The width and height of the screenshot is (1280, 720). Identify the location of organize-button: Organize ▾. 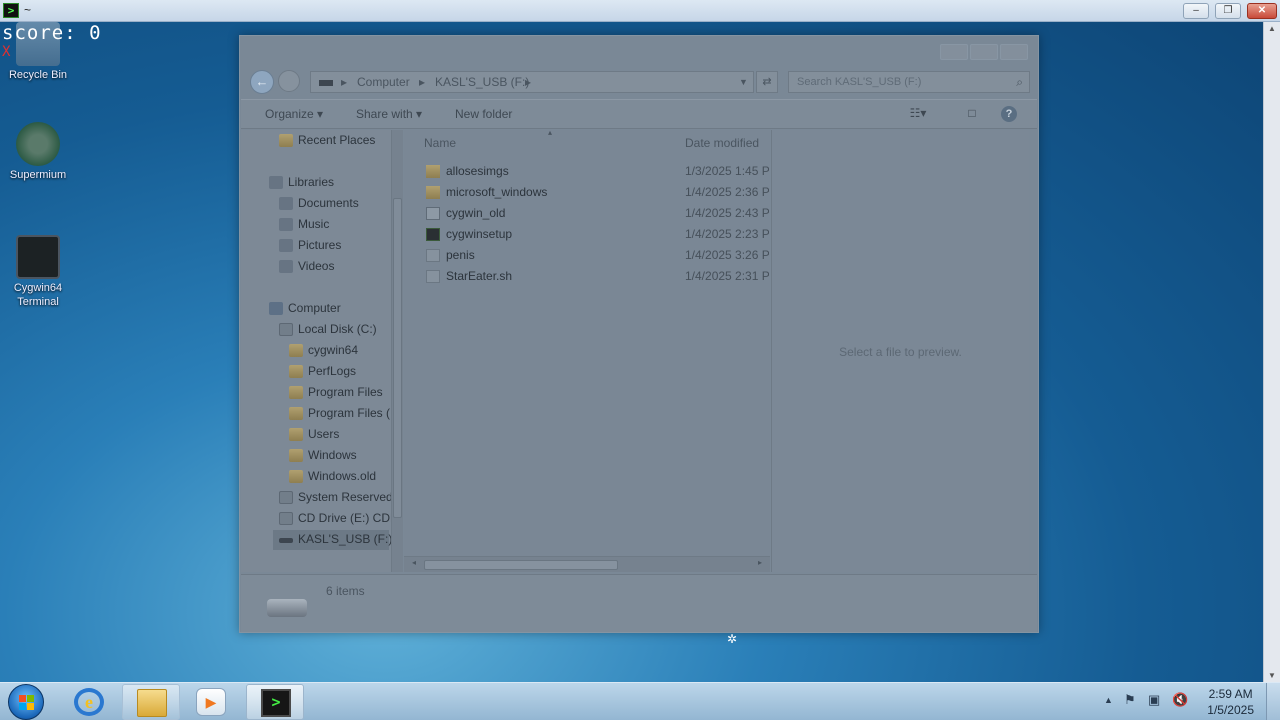
(294, 114).